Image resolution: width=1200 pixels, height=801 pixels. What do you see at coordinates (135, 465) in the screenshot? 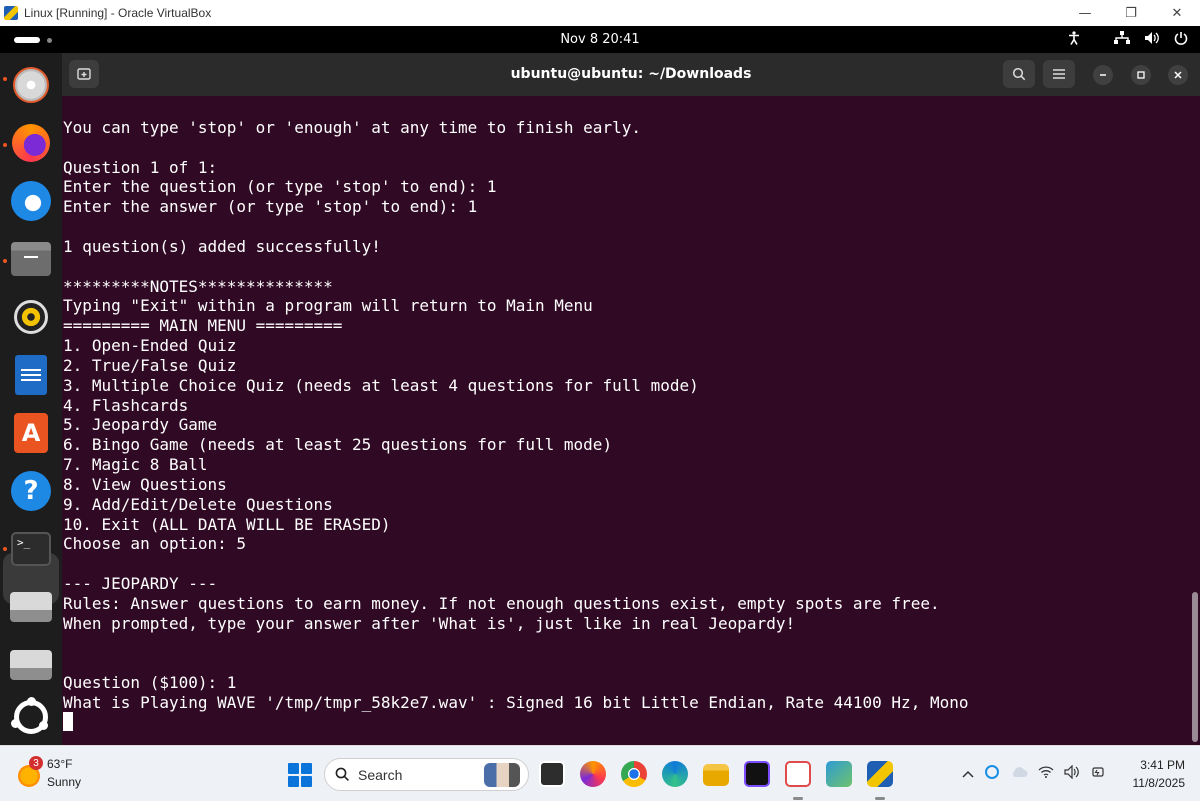
I see `terminal-line: 7. Magic 8 Ball` at bounding box center [135, 465].